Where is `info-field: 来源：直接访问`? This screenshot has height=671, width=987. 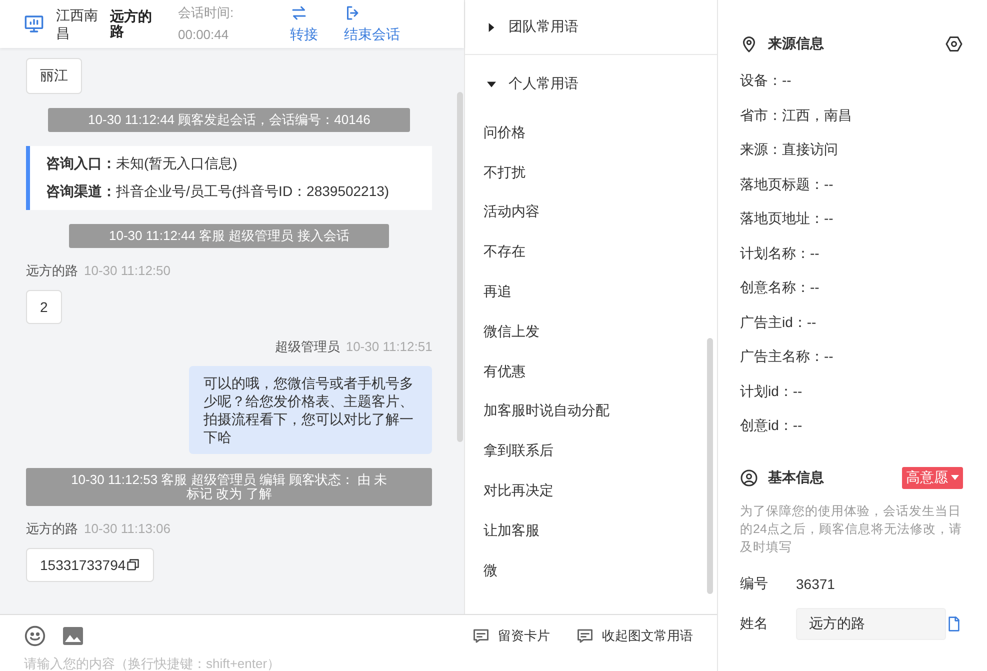 info-field: 来源：直接访问 is located at coordinates (851, 150).